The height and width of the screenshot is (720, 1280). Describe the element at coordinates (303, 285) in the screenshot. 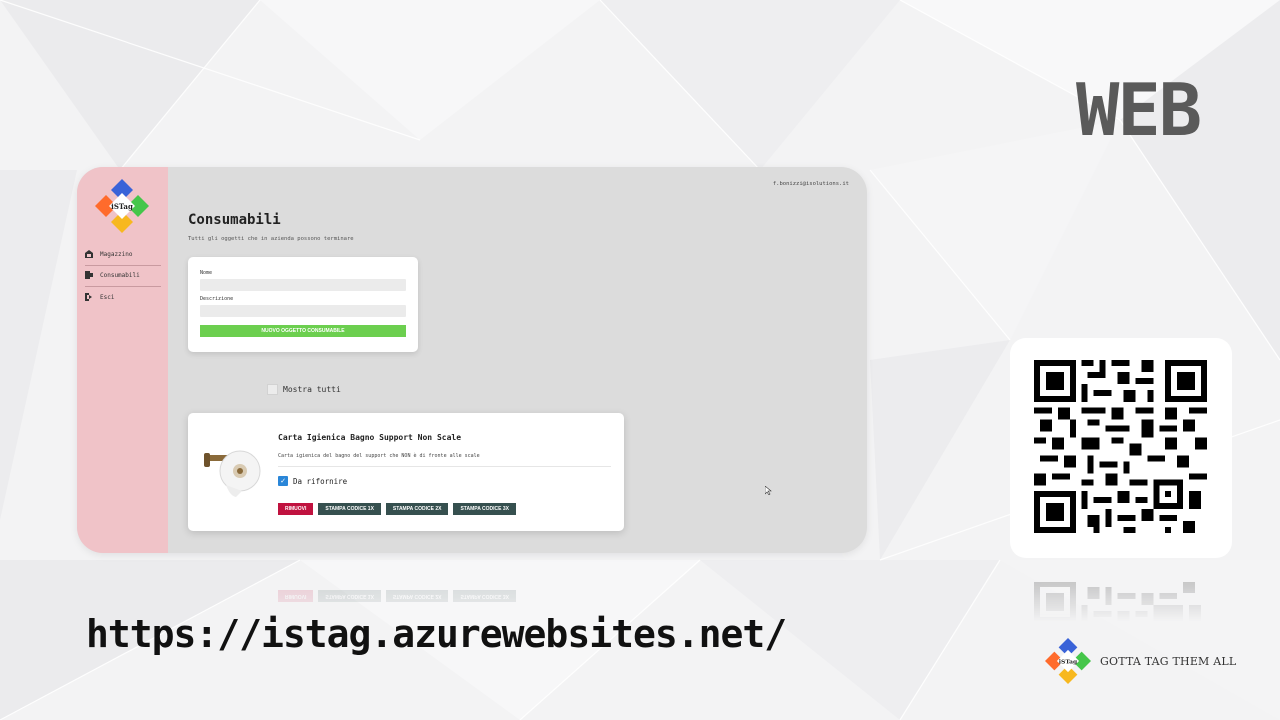

I see `name-field` at that location.